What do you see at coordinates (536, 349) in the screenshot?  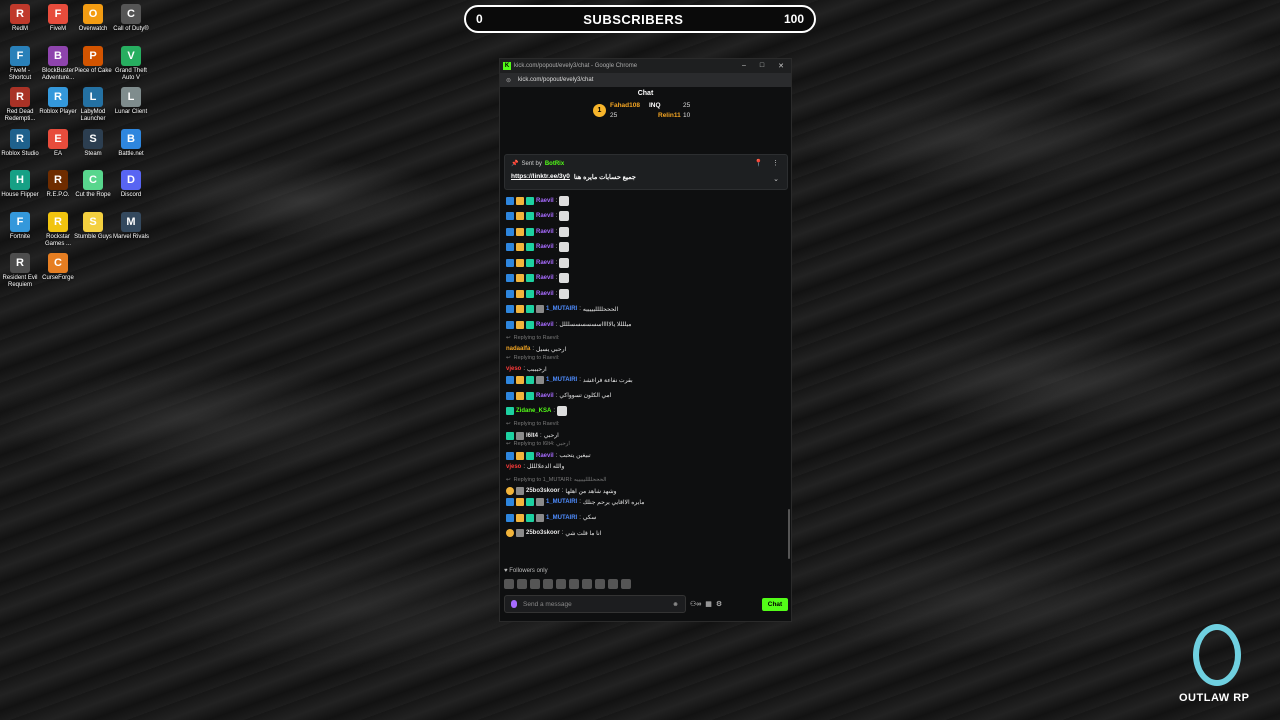 I see `chat-message: nadaalfa: ارحبي يسيل` at bounding box center [536, 349].